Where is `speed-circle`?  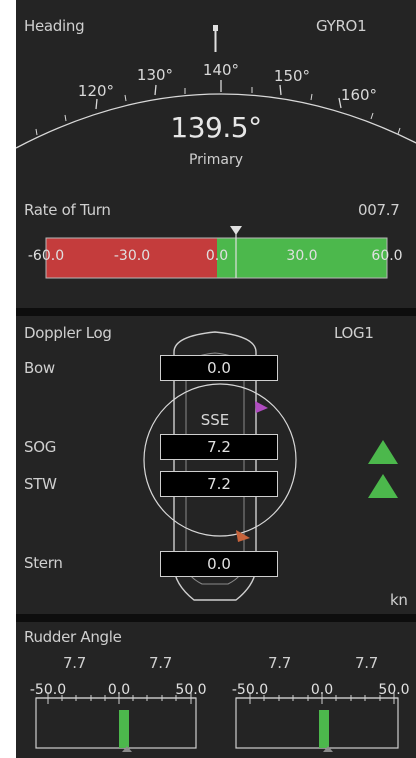 speed-circle is located at coordinates (220, 460).